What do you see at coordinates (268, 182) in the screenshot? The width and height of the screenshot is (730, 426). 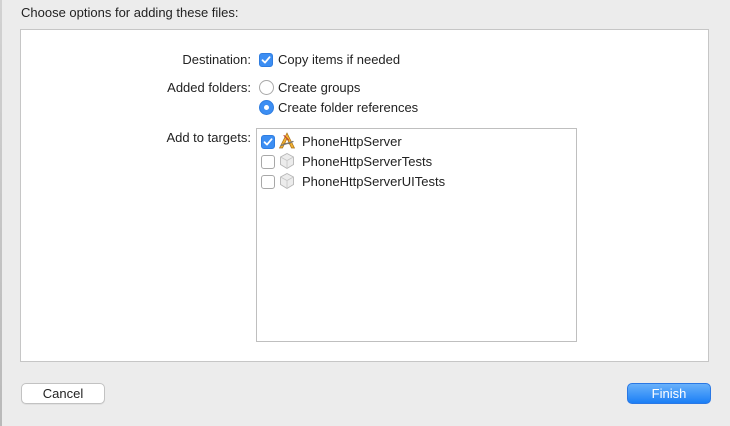 I see `target-checkbox-phonehttpserveruitests` at bounding box center [268, 182].